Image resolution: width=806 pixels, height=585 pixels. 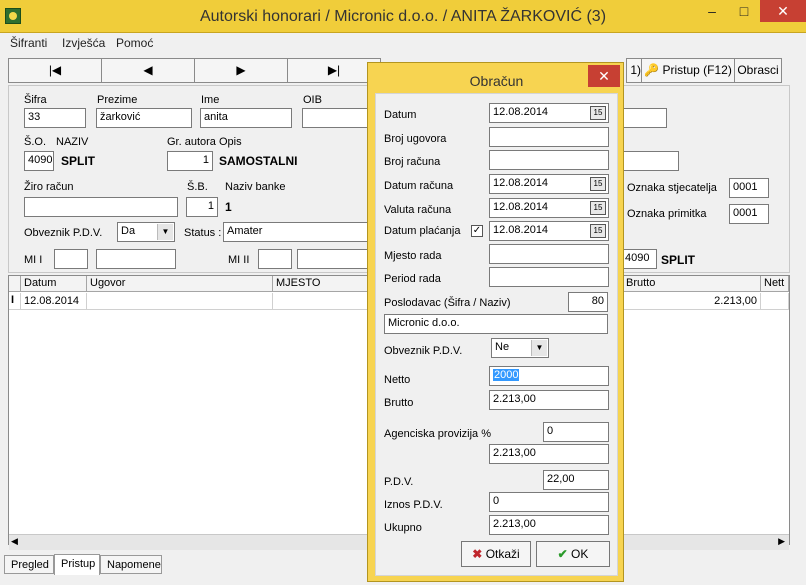 What do you see at coordinates (549, 277) in the screenshot?
I see `period-rada-field` at bounding box center [549, 277].